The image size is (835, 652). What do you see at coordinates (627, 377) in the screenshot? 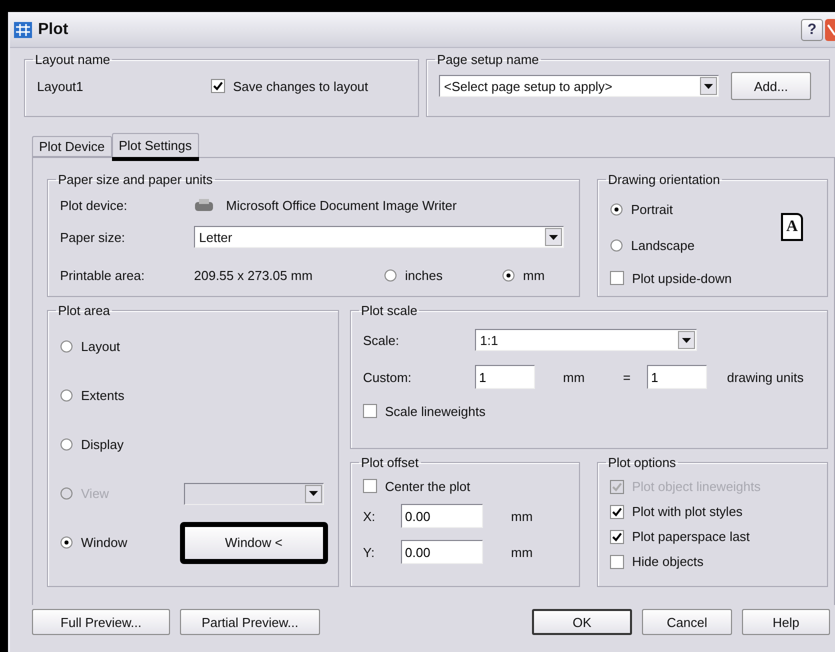
I see `equals-sign: =` at bounding box center [627, 377].